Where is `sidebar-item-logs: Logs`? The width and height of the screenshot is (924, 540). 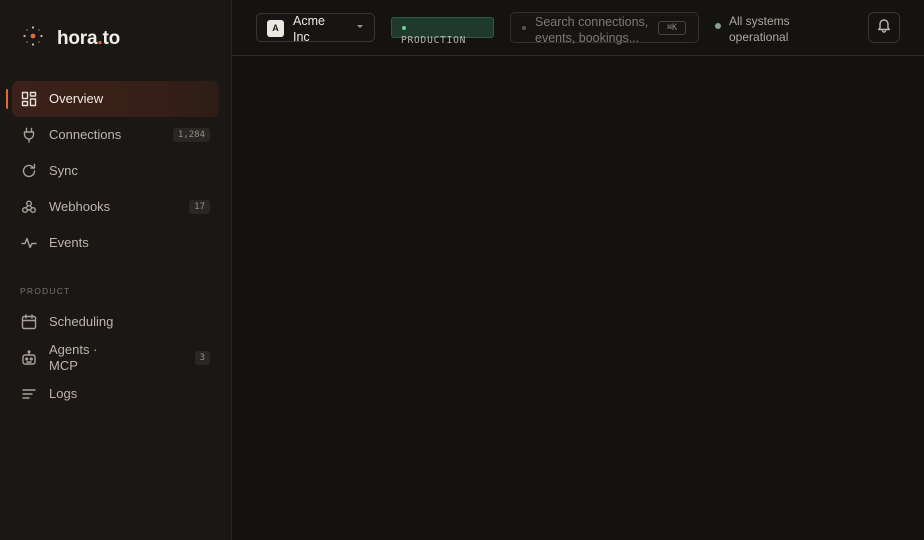 sidebar-item-logs: Logs is located at coordinates (115, 394).